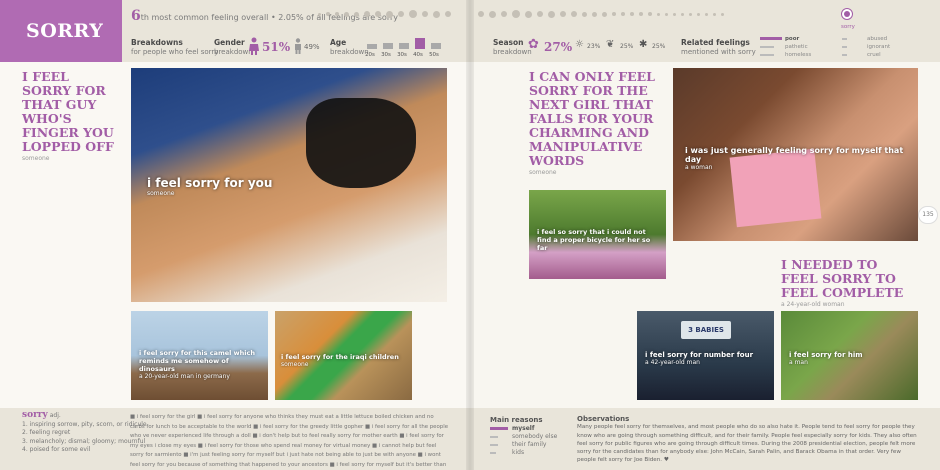  What do you see at coordinates (579, 44) in the screenshot?
I see `sun-icon: ☼` at bounding box center [579, 44].